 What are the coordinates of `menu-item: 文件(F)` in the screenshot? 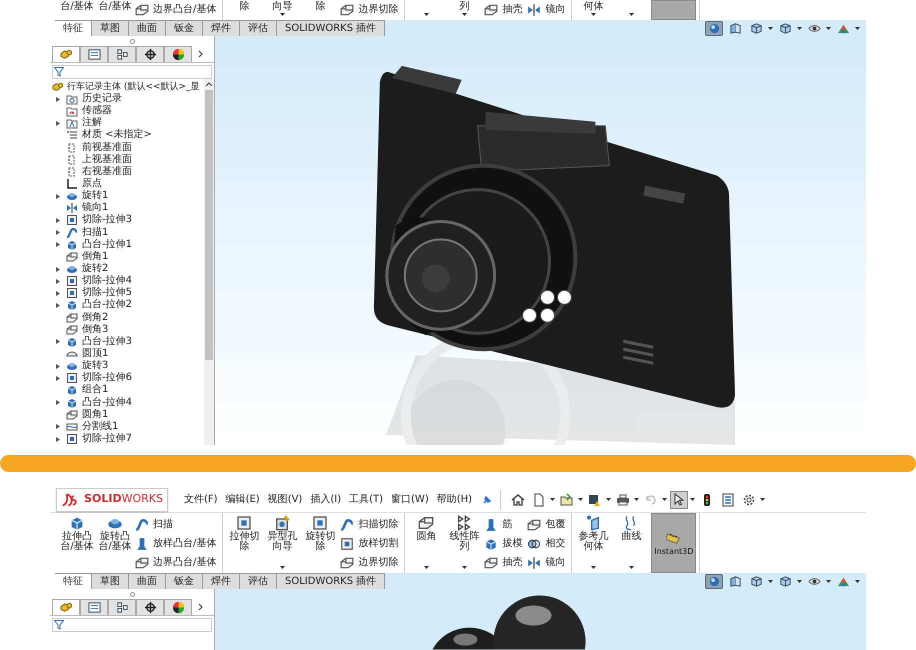 It's located at (201, 499).